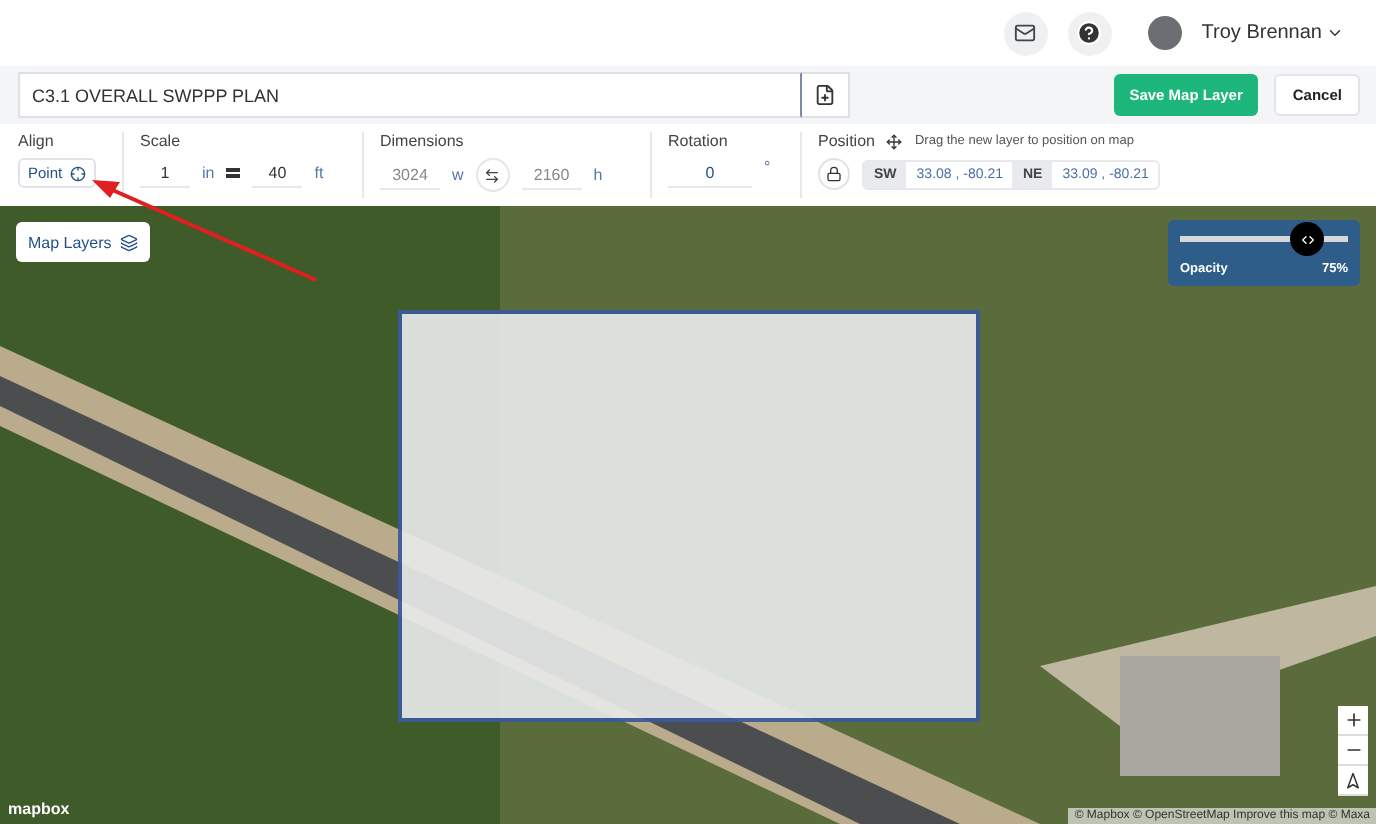  I want to click on zoom-in-button, so click(1353, 721).